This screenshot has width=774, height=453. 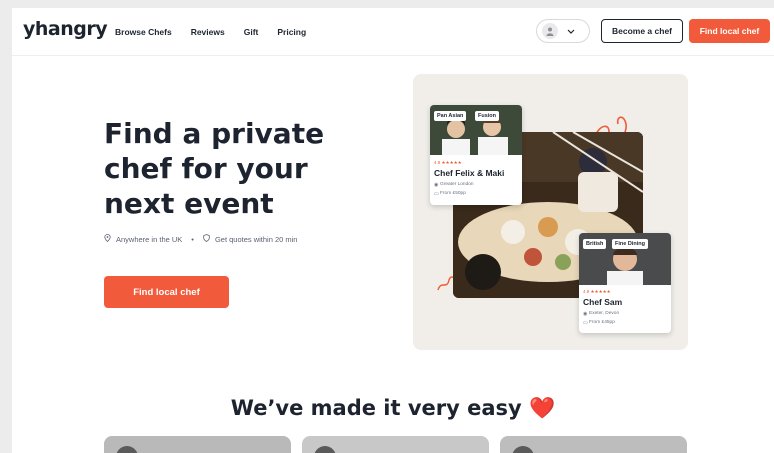 I want to click on hero-title: Find a private chef for your next event, so click(x=214, y=168).